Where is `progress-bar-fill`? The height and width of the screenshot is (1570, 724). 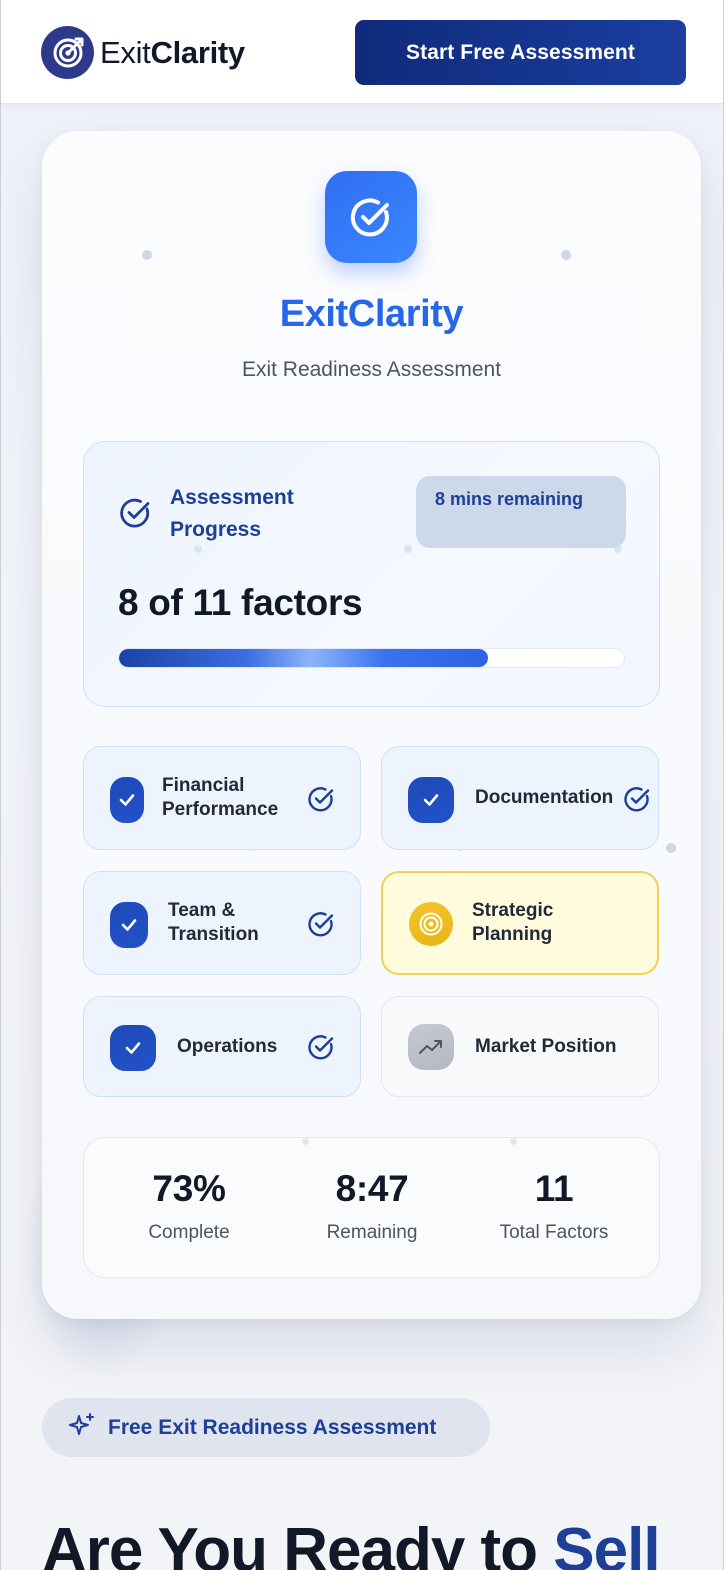 progress-bar-fill is located at coordinates (303, 658).